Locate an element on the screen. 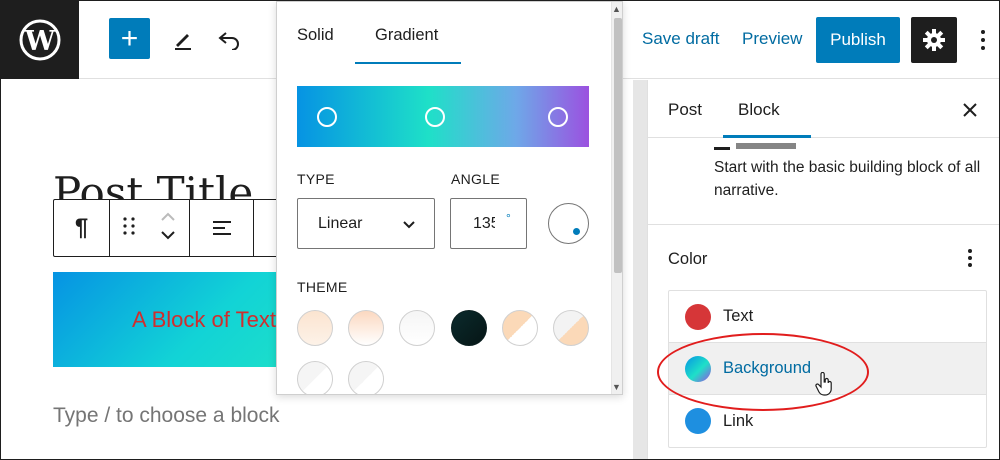 The image size is (1000, 460). color-options-more-icon is located at coordinates (970, 258).